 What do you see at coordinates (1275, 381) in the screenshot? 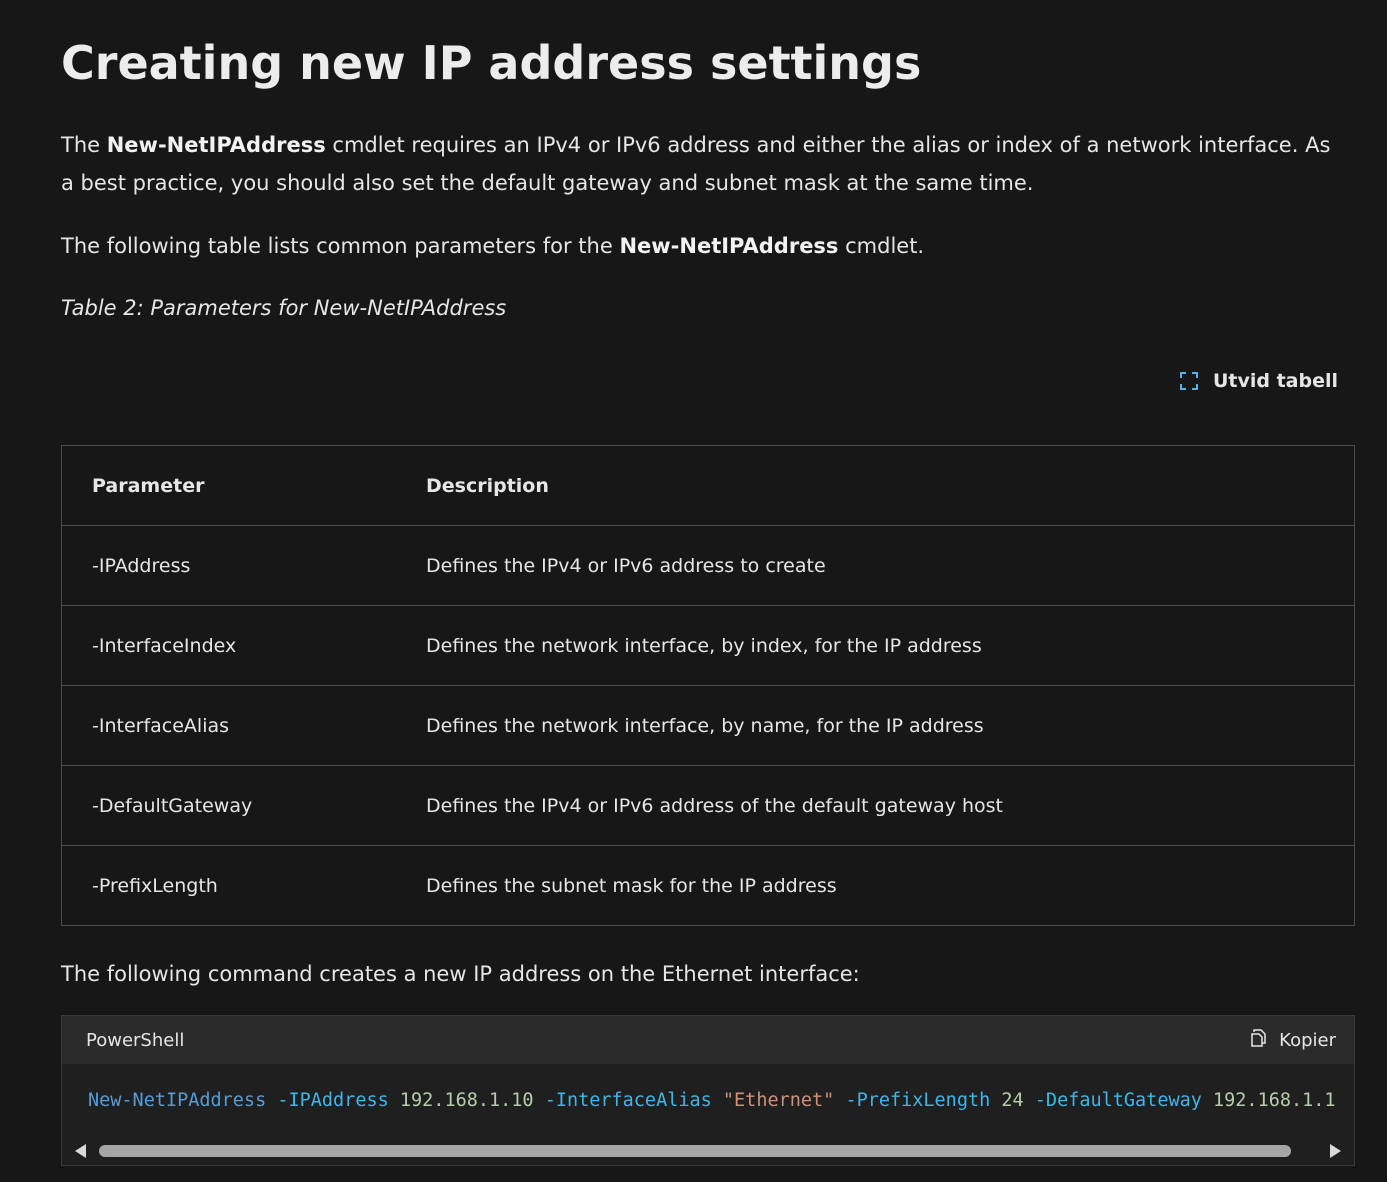
I see `expand-table-label: Utvid tabell` at bounding box center [1275, 381].